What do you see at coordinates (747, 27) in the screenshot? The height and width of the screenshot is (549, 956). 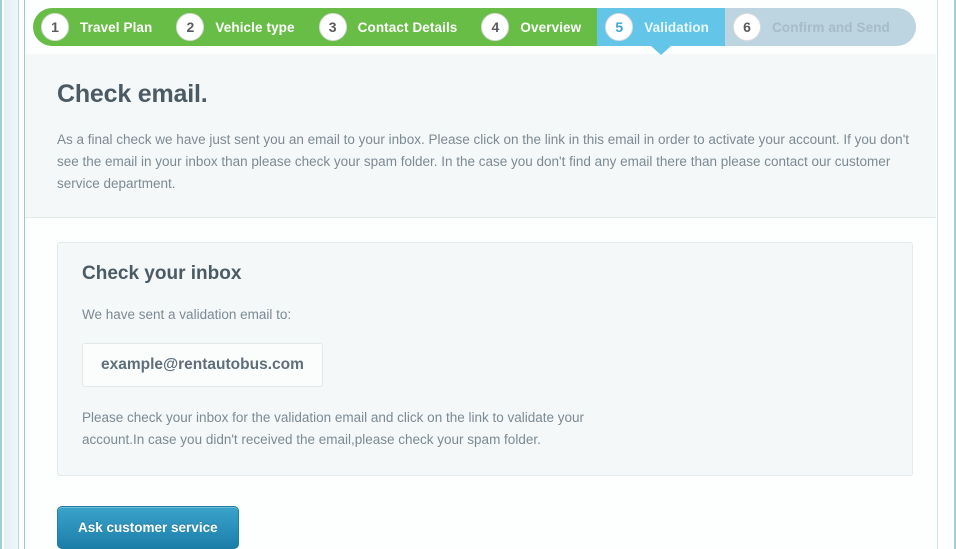 I see `step-number-badge: 6` at bounding box center [747, 27].